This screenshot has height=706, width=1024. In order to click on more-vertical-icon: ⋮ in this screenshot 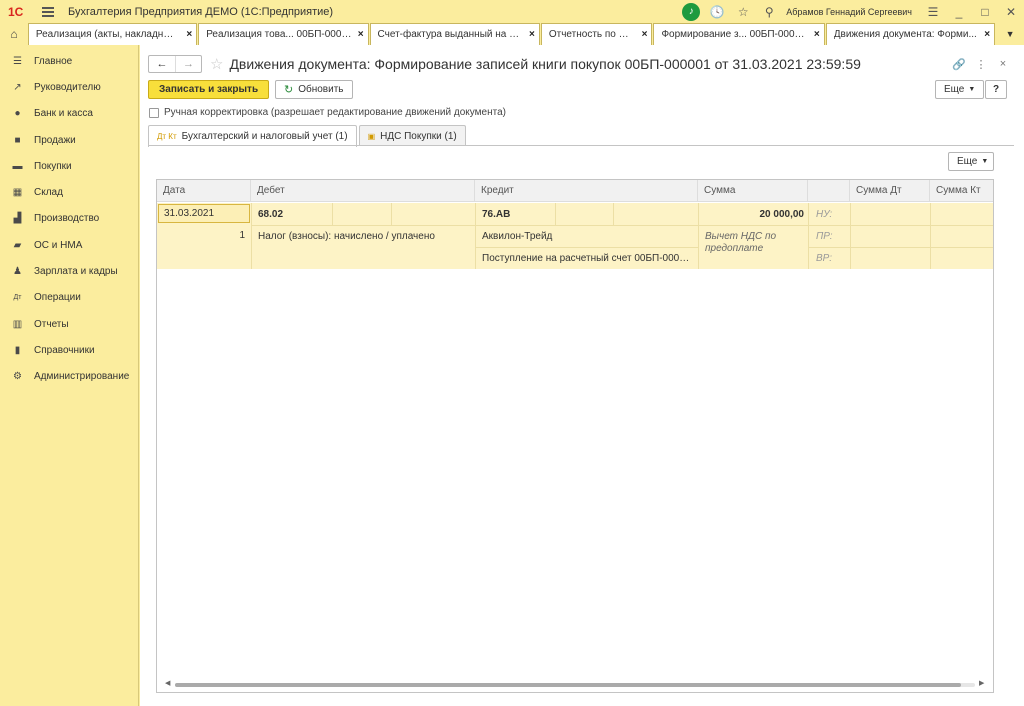, I will do `click(981, 64)`.